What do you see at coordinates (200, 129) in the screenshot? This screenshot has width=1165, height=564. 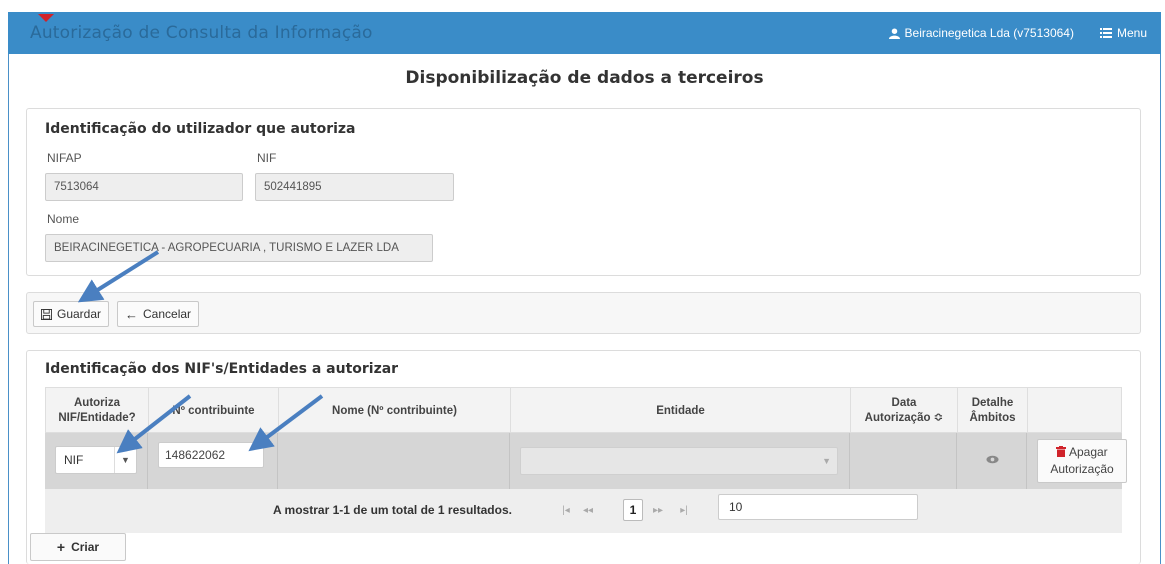 I see `user-section-title: Identificação do utilizador que autoriza` at bounding box center [200, 129].